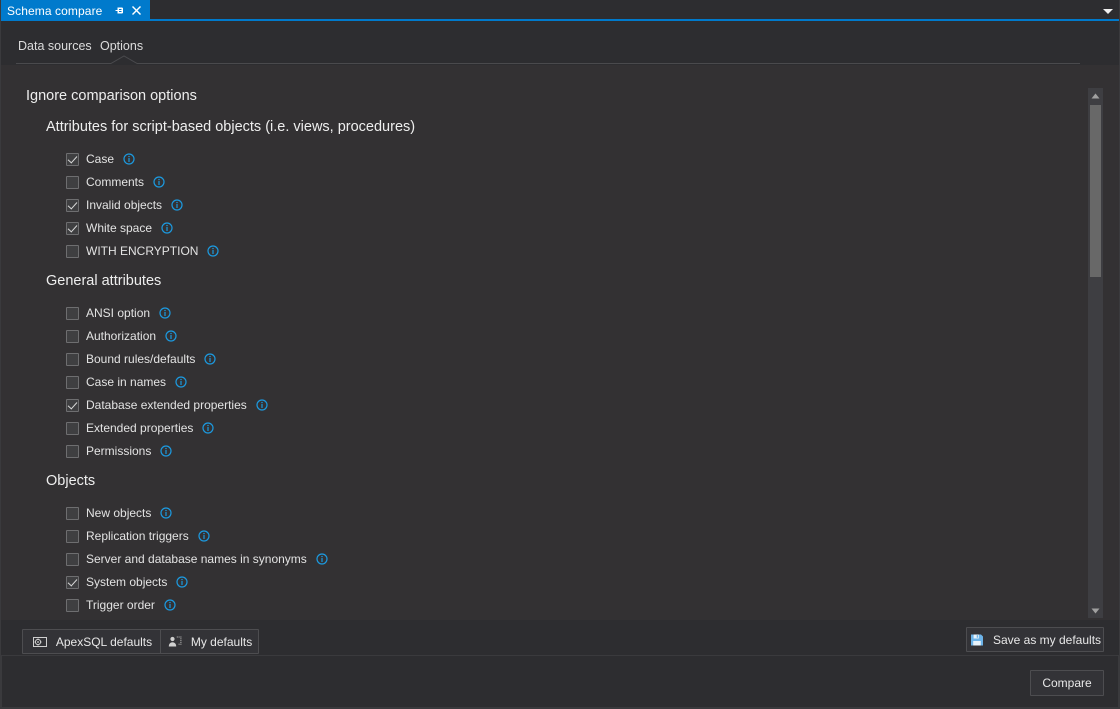  I want to click on tab-bar: Data sources Options, so click(560, 43).